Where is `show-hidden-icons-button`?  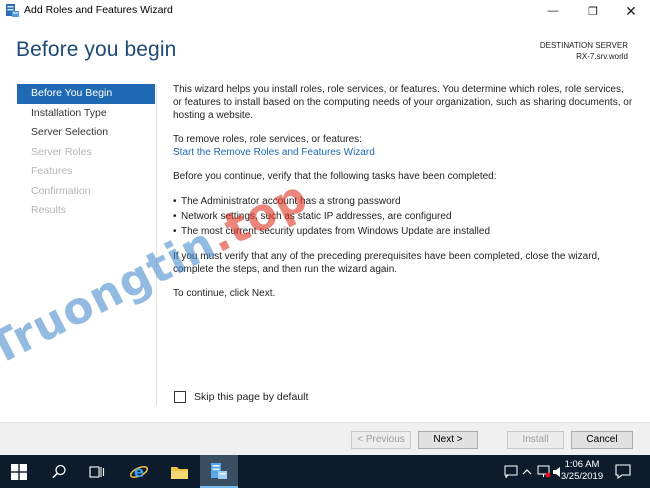 show-hidden-icons-button is located at coordinates (527, 471).